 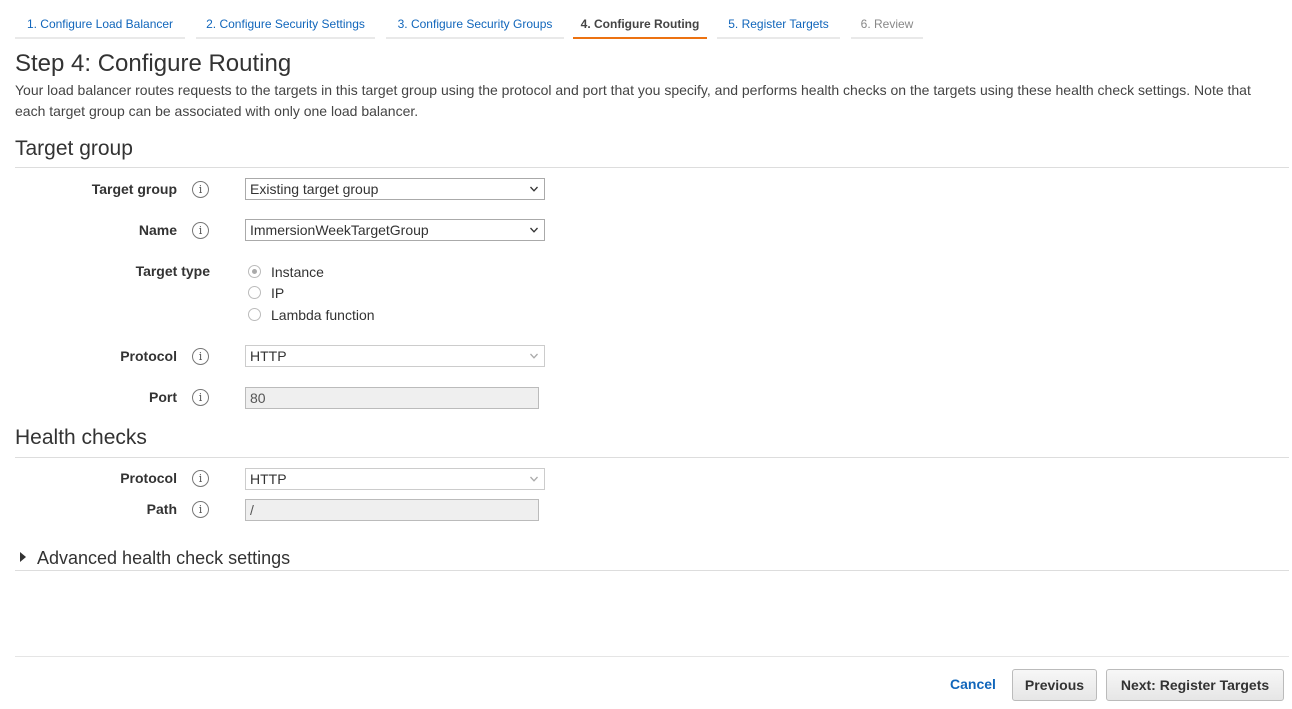 What do you see at coordinates (475, 24) in the screenshot?
I see `step-configure-security-groups: 3. Configure Security Groups` at bounding box center [475, 24].